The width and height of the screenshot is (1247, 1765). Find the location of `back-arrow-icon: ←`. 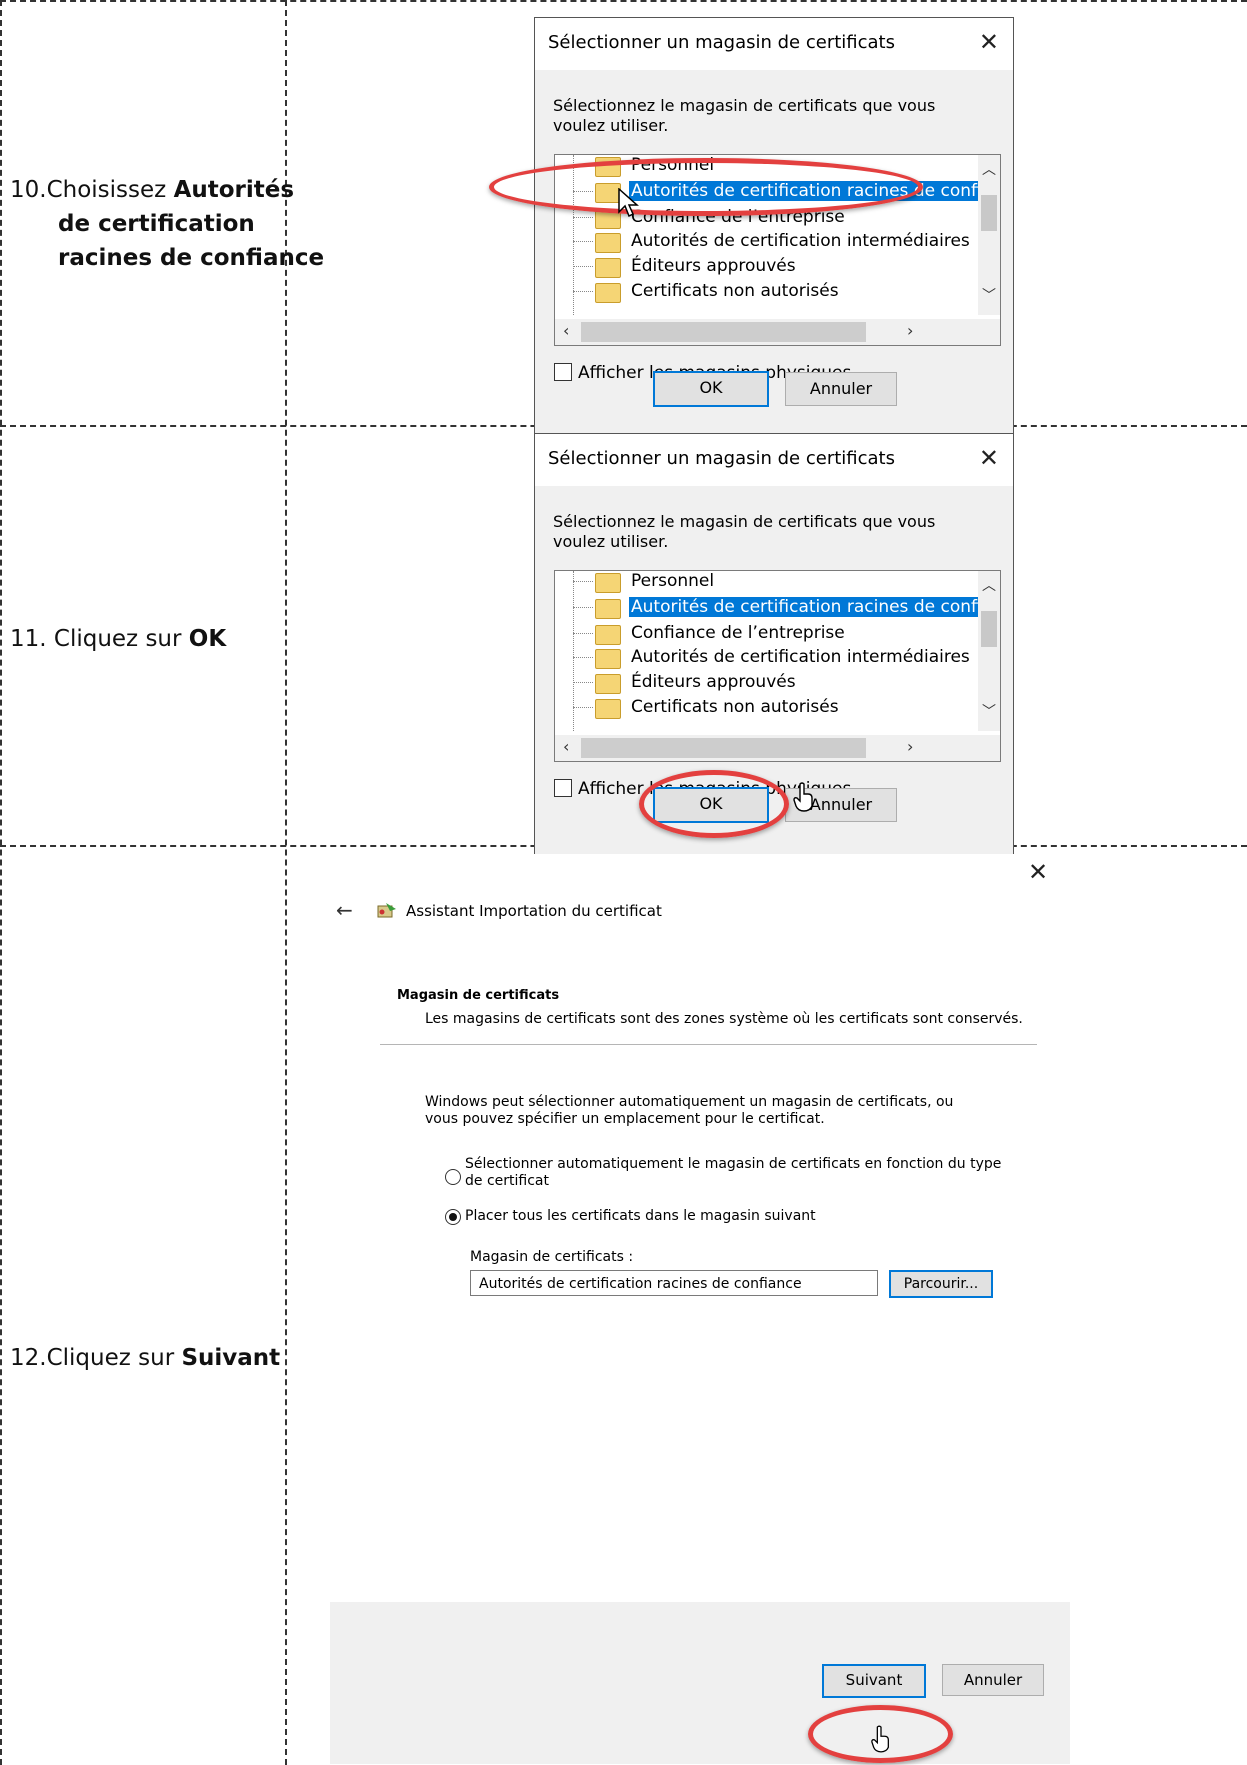

back-arrow-icon: ← is located at coordinates (344, 910).